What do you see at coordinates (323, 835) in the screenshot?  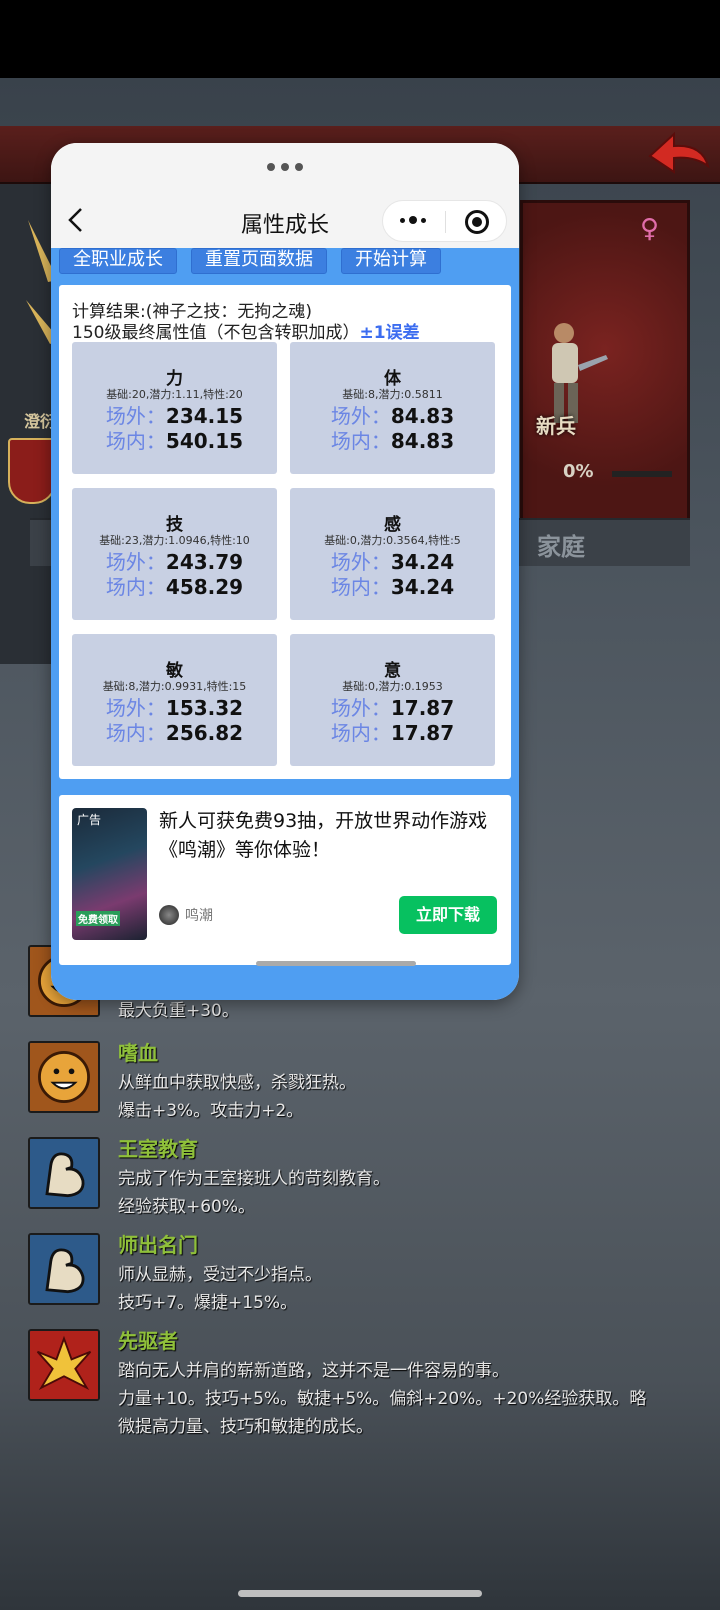 I see `ad-text: 新人可获免费93抽，开放世界动作游戏《鸣潮》等你体验！` at bounding box center [323, 835].